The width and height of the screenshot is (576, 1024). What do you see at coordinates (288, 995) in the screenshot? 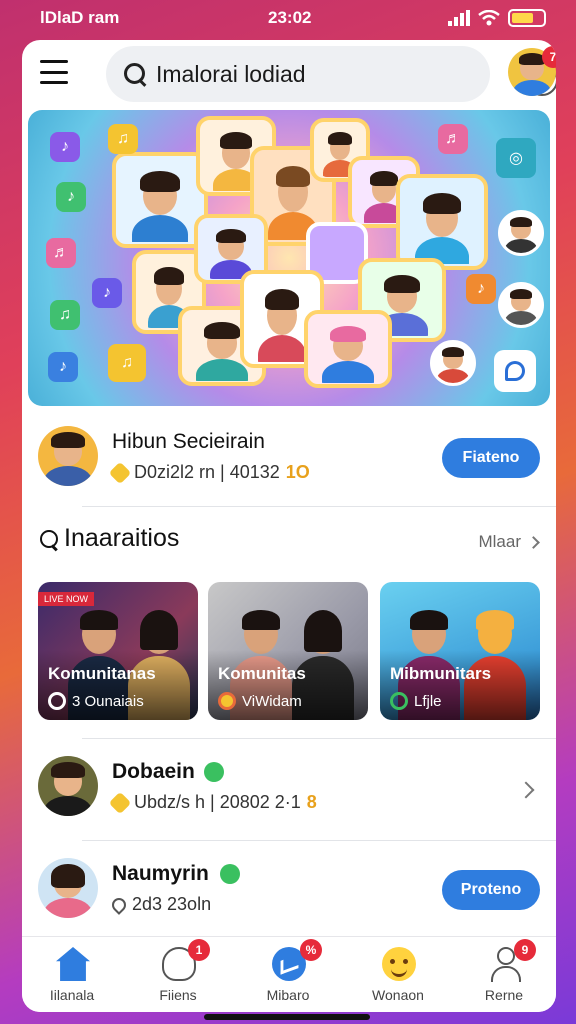
I see `tab-label: Mibaro` at bounding box center [288, 995].